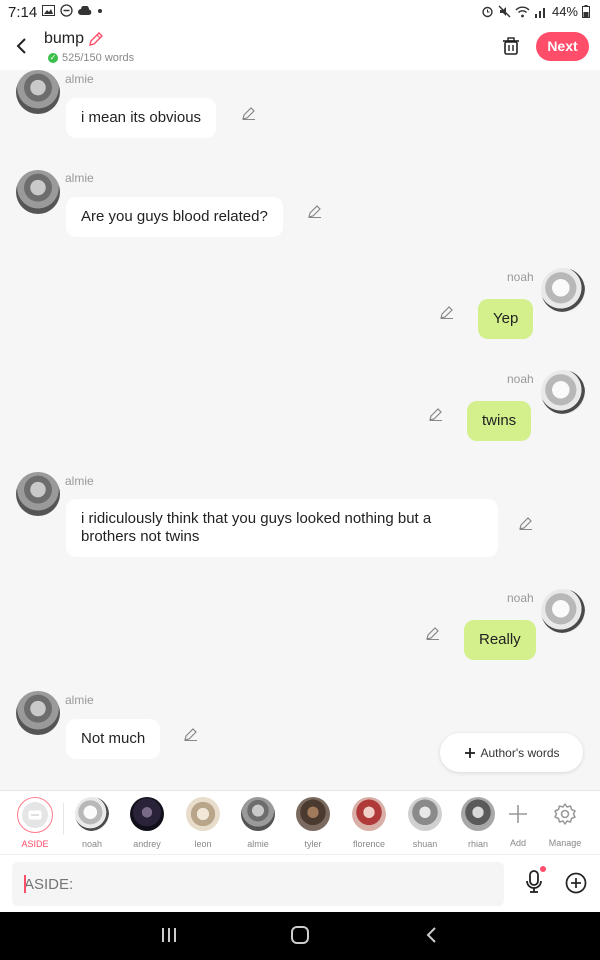  I want to click on character-label: leon, so click(203, 844).